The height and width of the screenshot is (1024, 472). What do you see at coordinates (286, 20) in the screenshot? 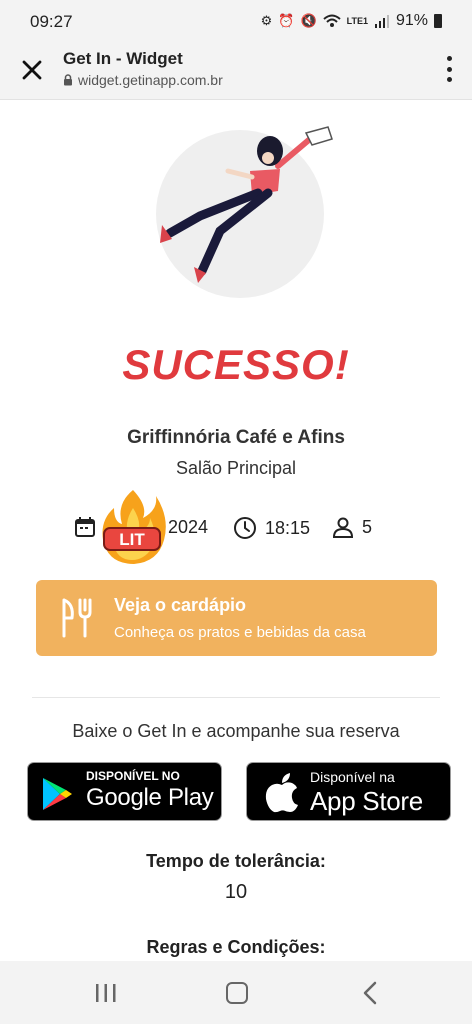
I see `alarm-icon: ⏰` at bounding box center [286, 20].